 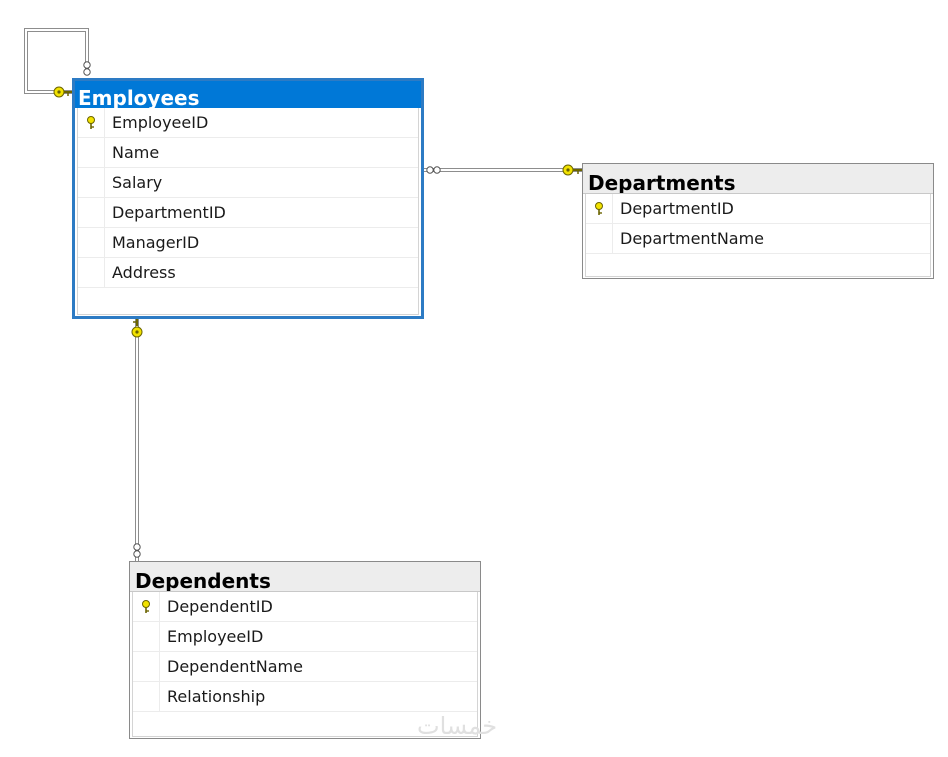 What do you see at coordinates (144, 272) in the screenshot?
I see `column-name: Address` at bounding box center [144, 272].